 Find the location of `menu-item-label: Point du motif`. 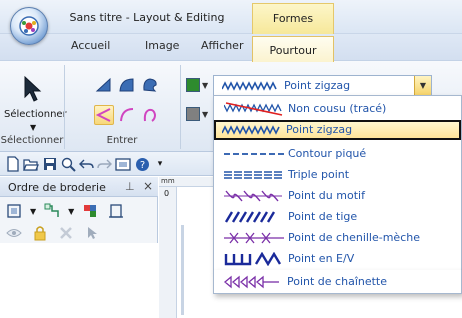

menu-item-label: Point du motif is located at coordinates (326, 195).